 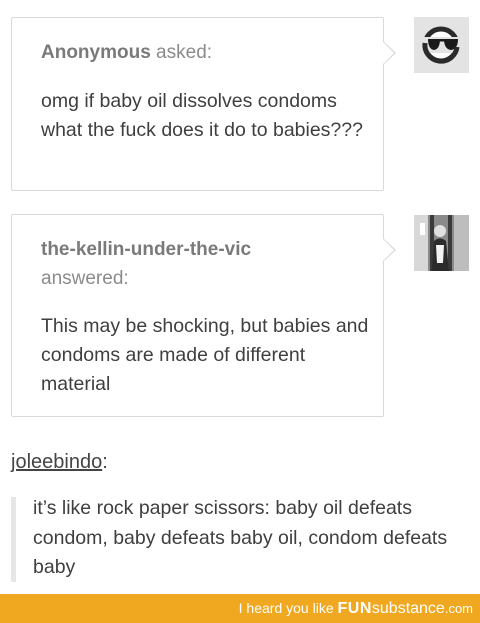 I want to click on reblogger-line: joleebindo:, so click(x=59, y=462).